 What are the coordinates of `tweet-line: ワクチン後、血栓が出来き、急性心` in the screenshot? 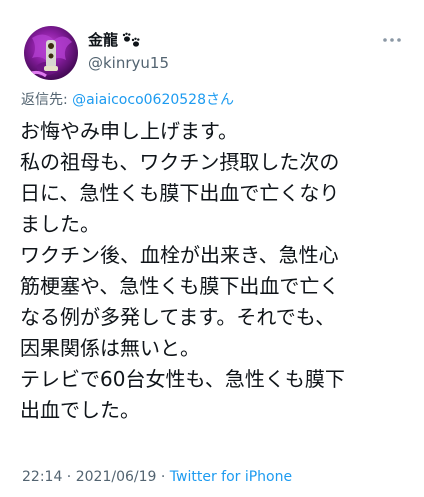 It's located at (179, 255).